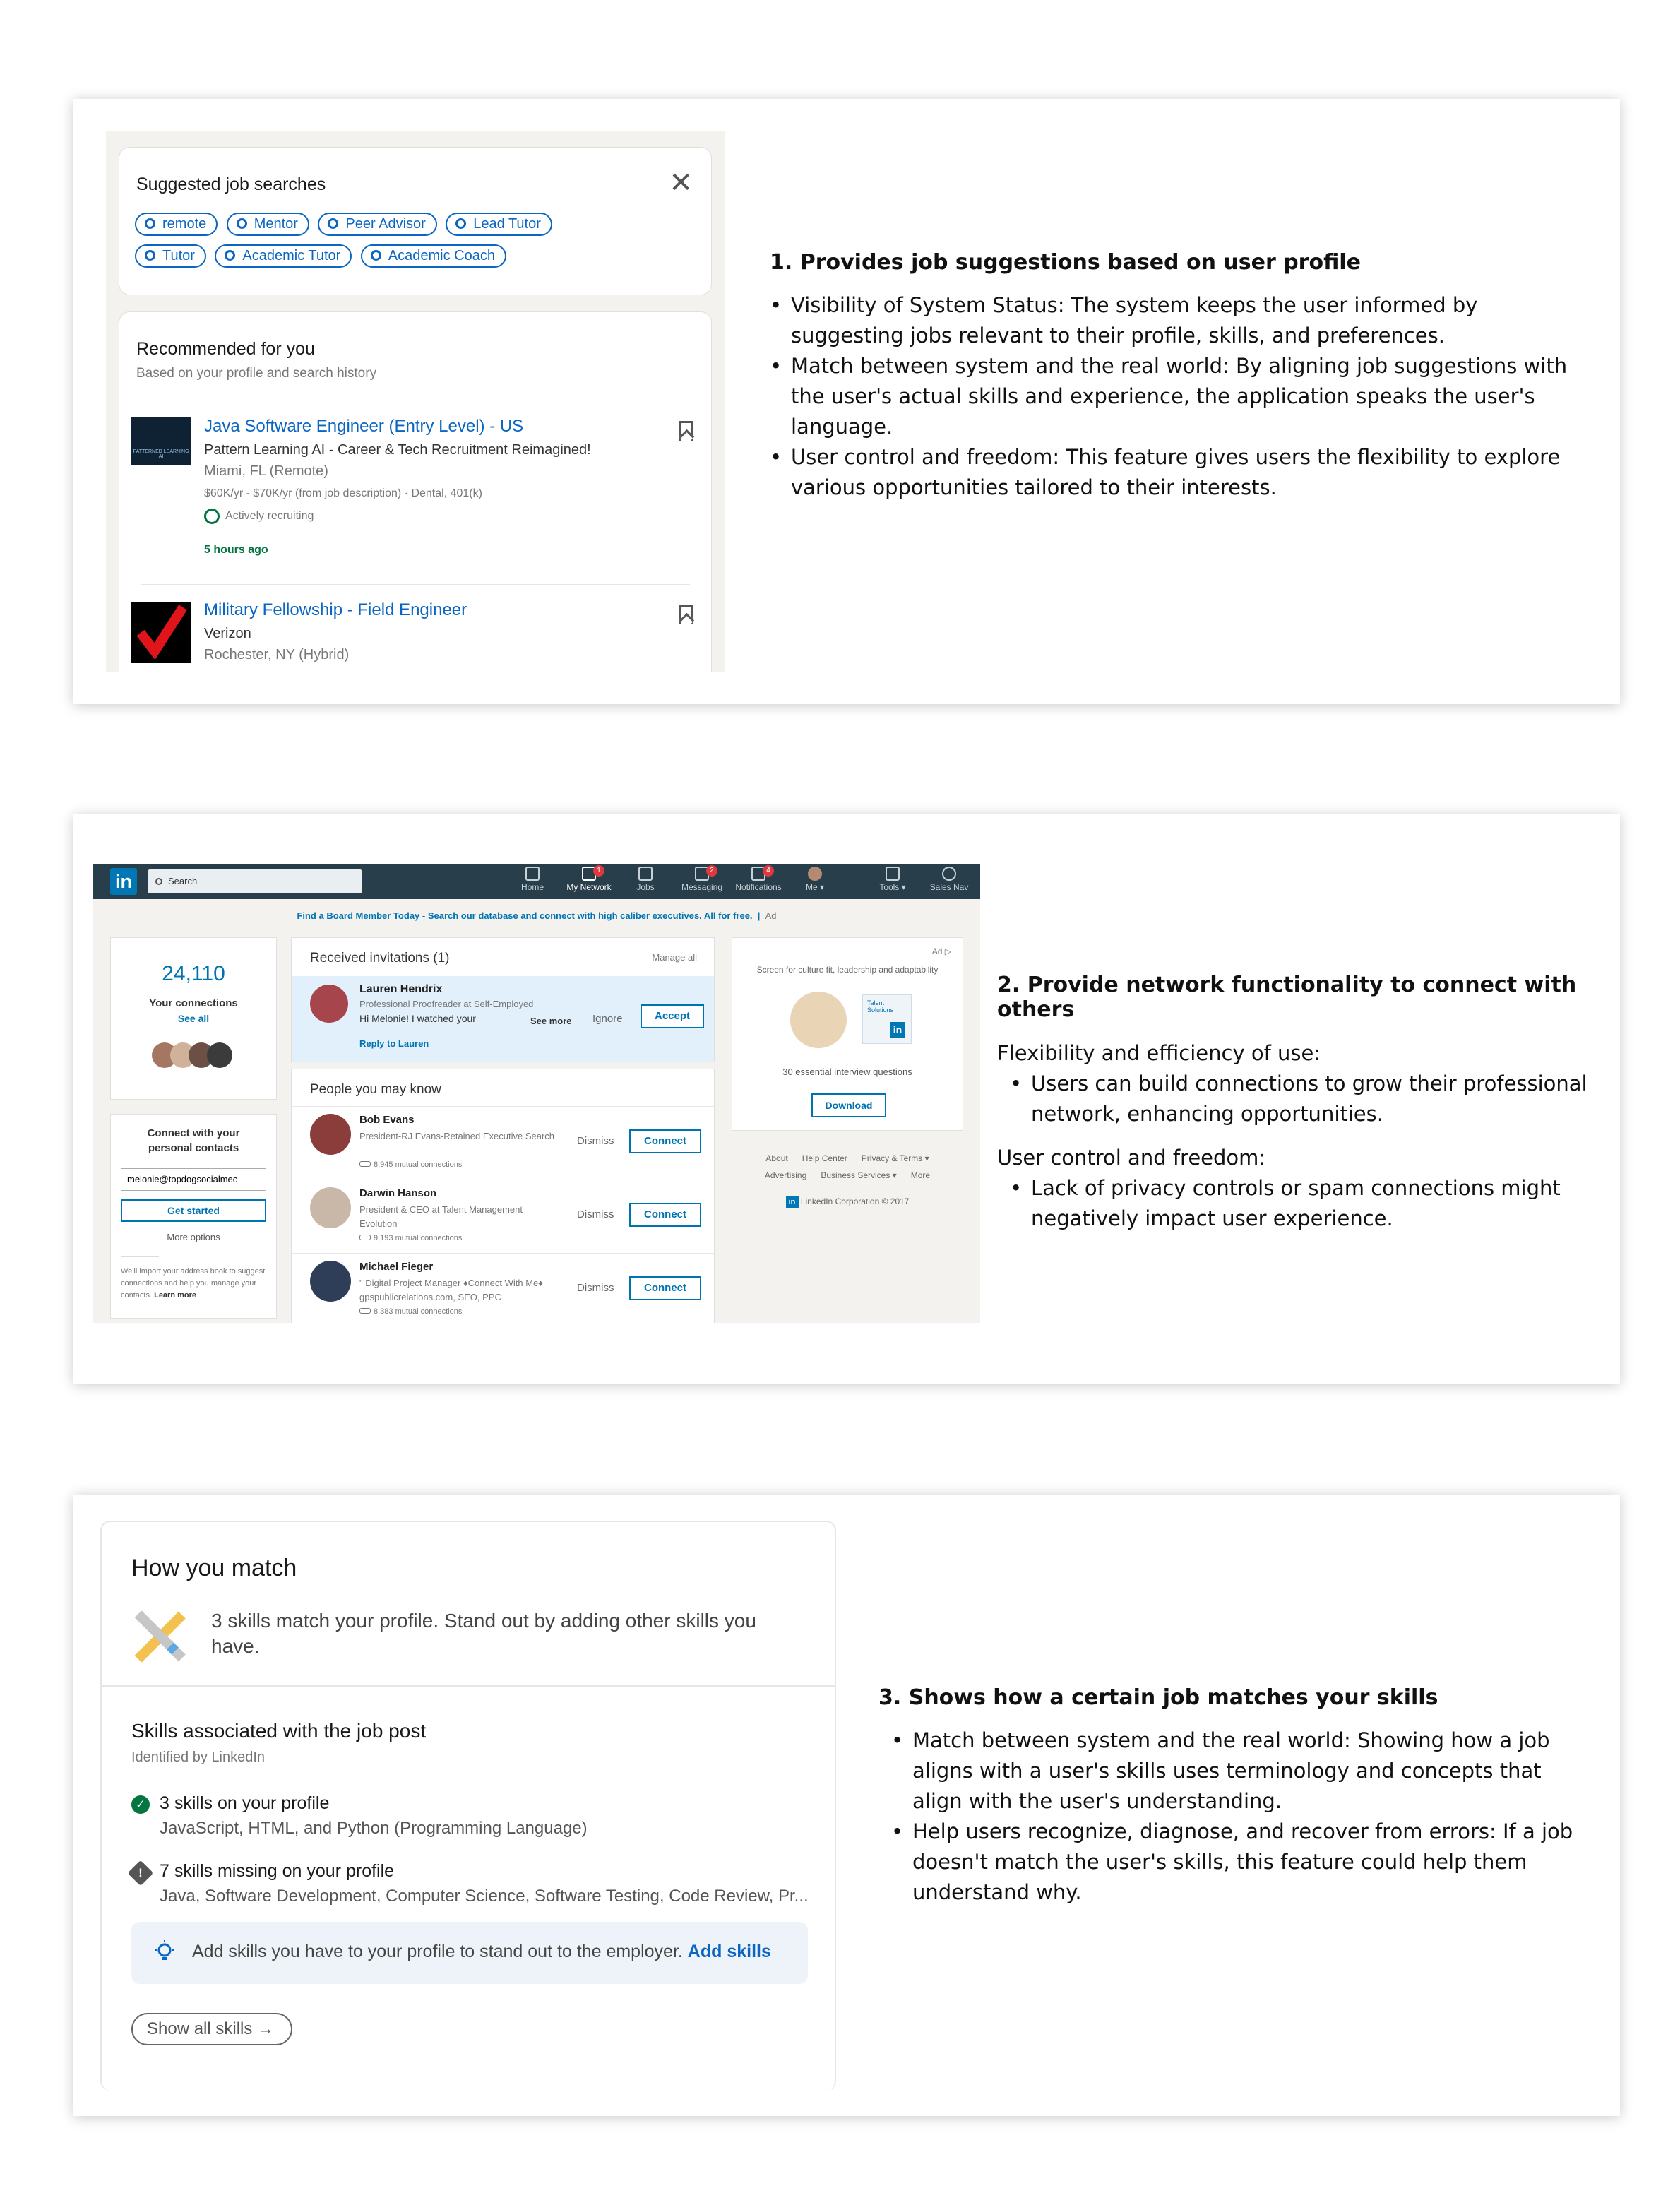  I want to click on nav-me: Me ▾, so click(815, 879).